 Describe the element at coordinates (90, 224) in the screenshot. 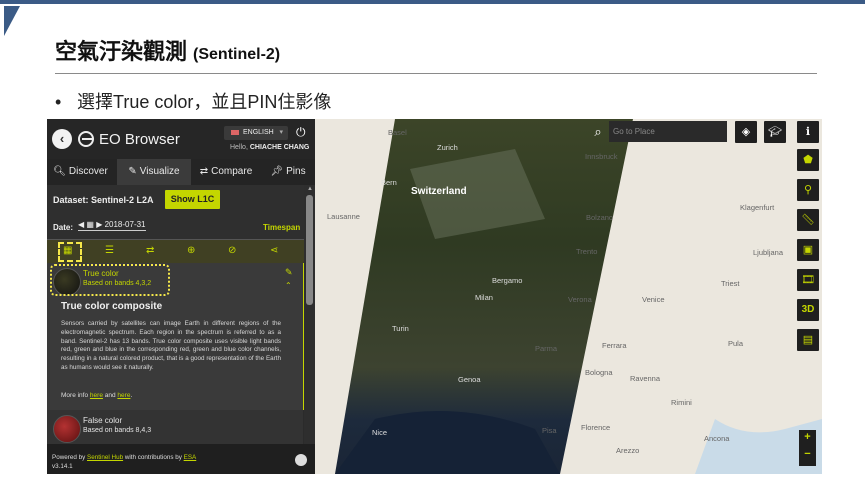

I see `calendar-icon: ▦` at that location.